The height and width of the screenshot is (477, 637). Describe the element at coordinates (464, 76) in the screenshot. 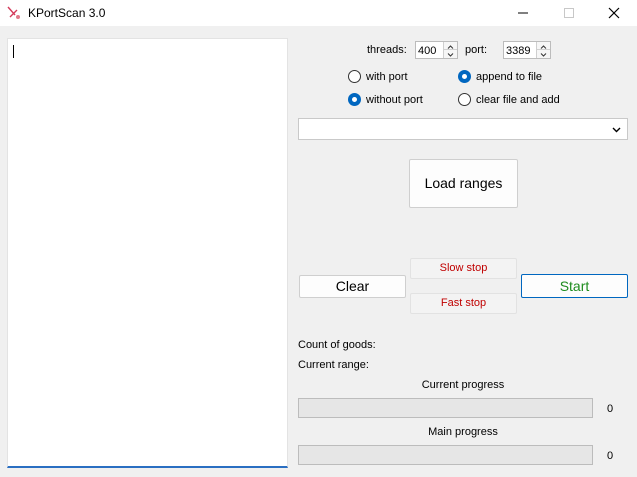

I see `append-to-file-radio` at that location.